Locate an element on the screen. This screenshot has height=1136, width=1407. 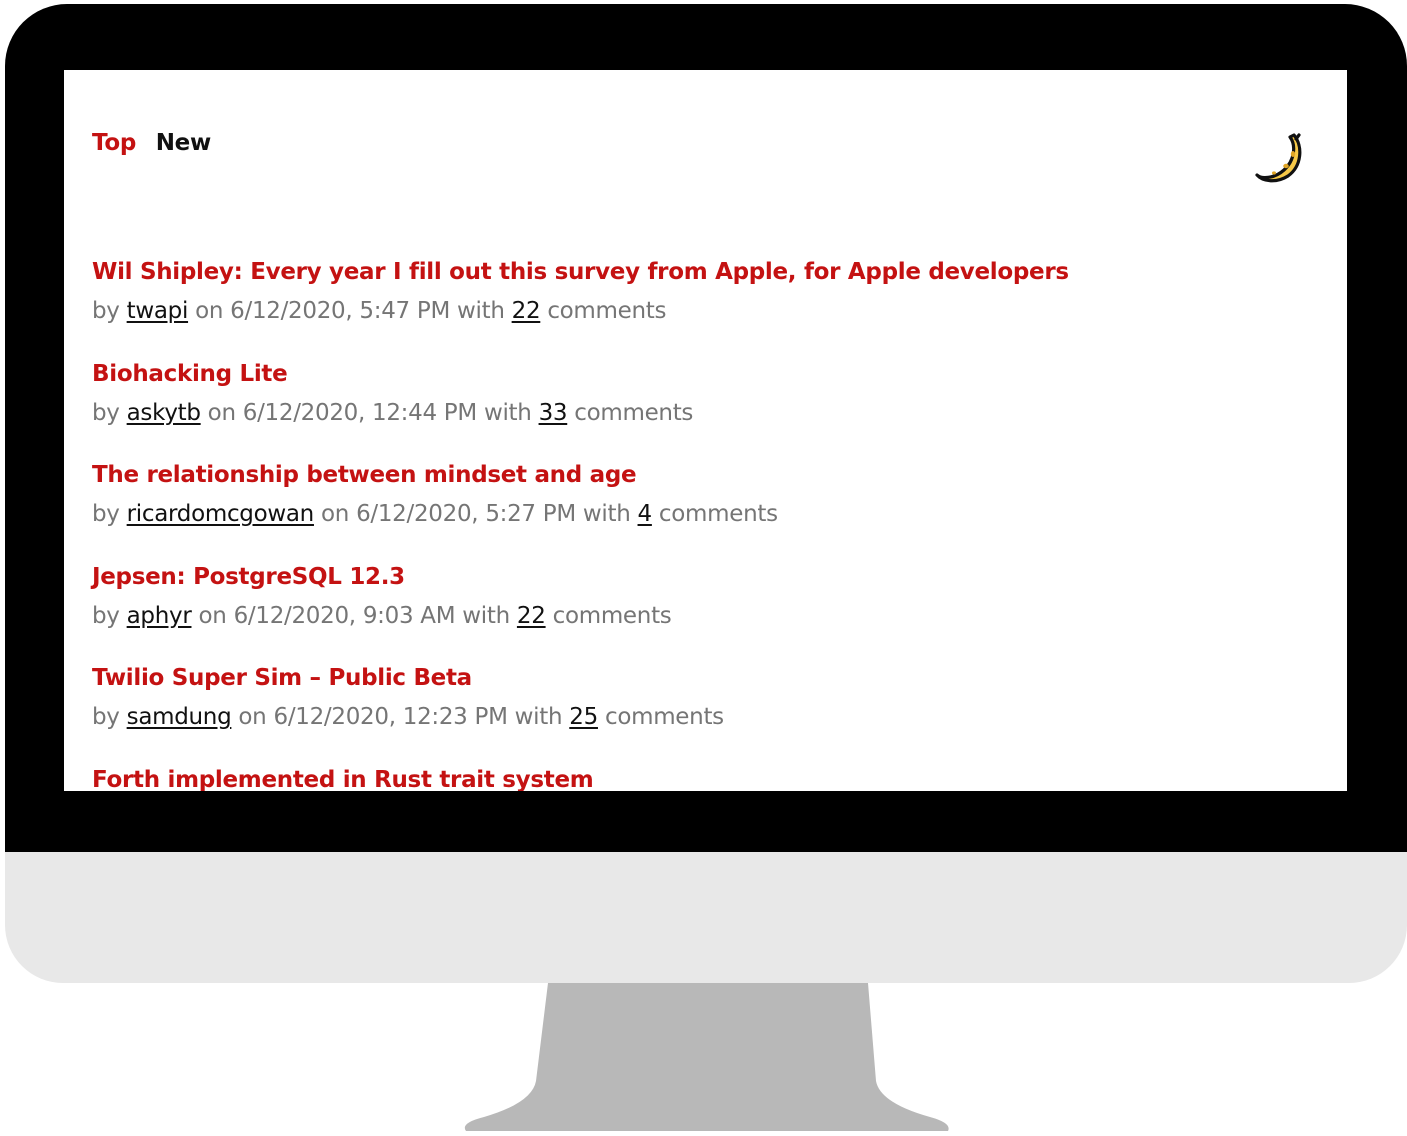
monitor-stand is located at coordinates (706, 1057).